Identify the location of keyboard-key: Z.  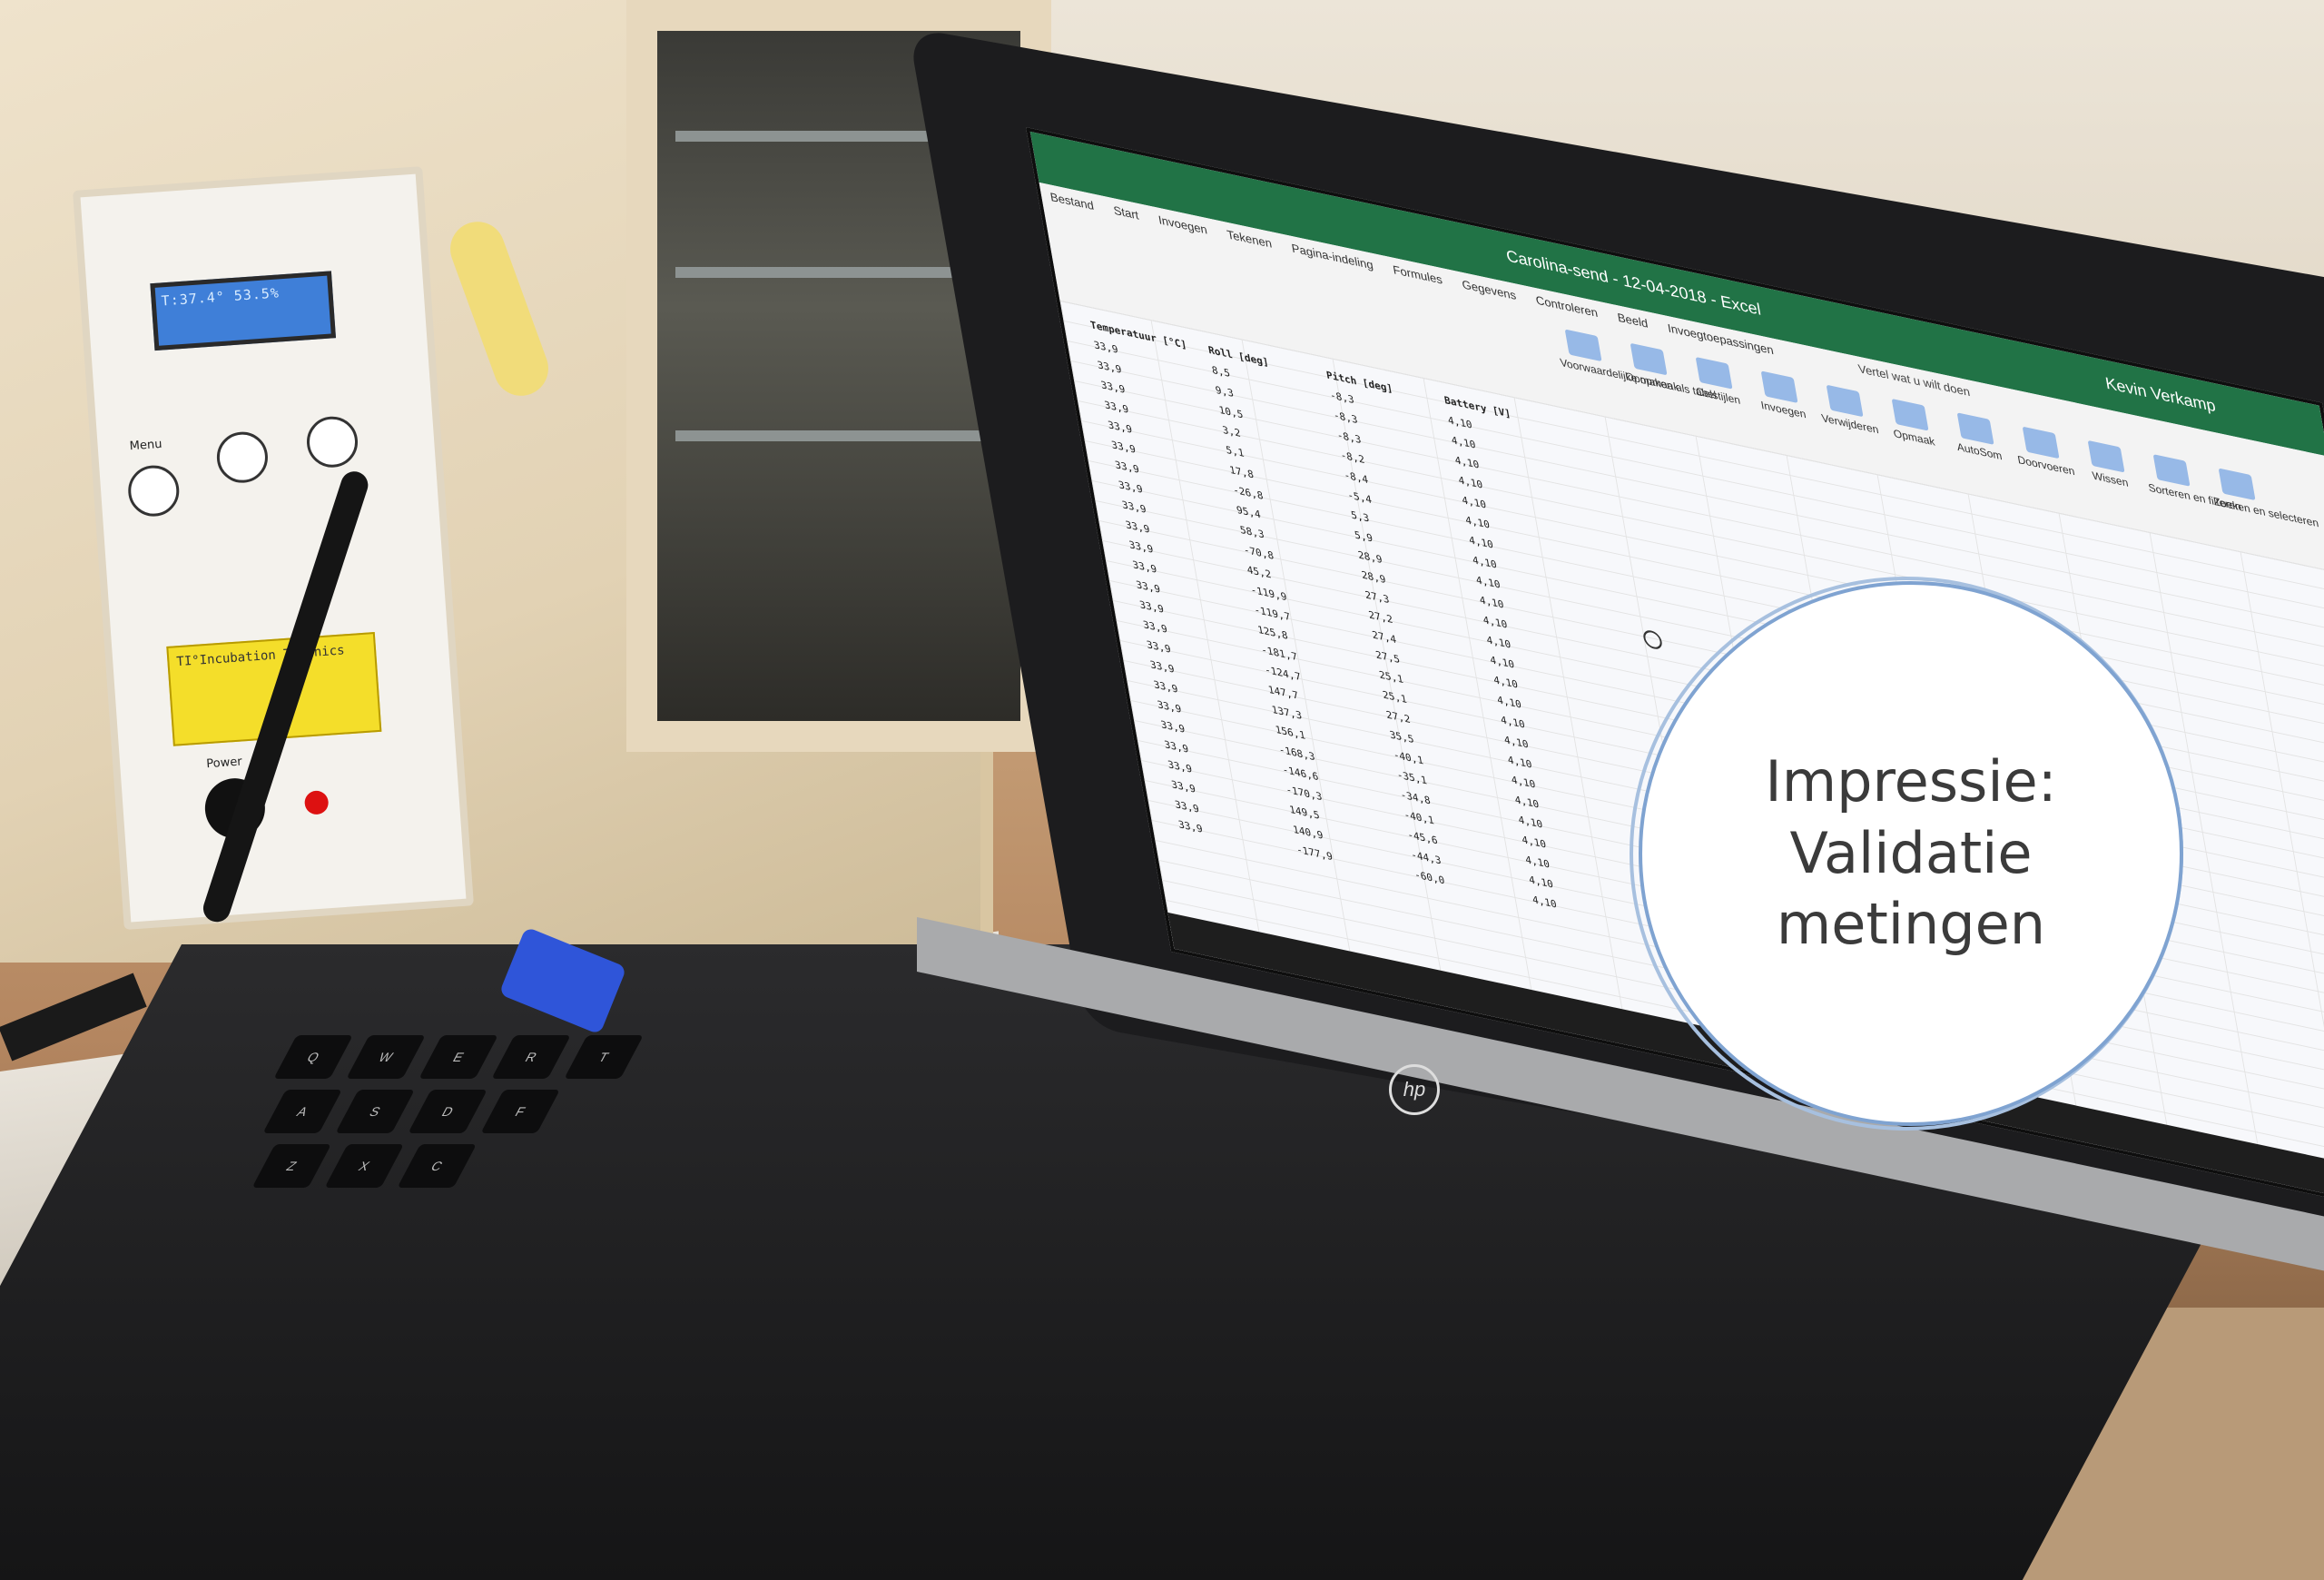
(291, 1166).